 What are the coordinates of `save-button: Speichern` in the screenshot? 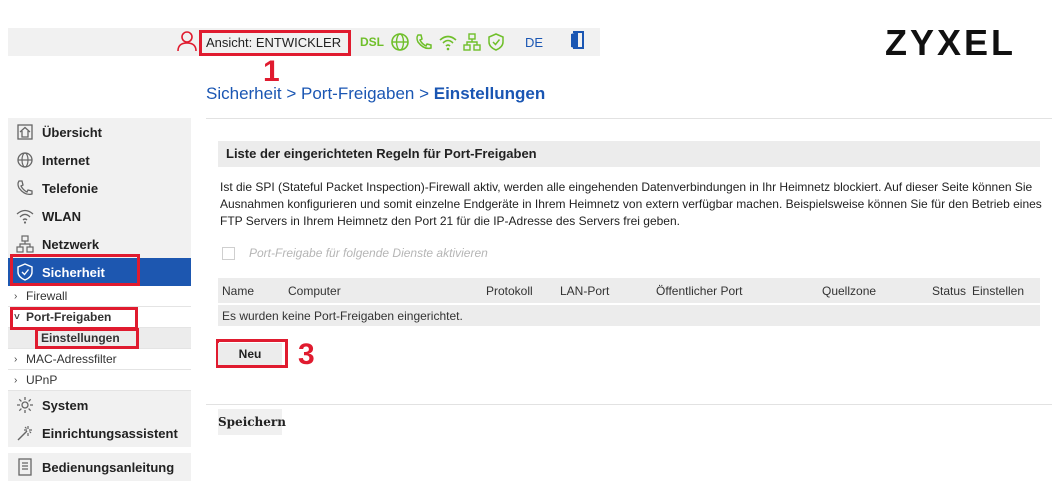 It's located at (252, 422).